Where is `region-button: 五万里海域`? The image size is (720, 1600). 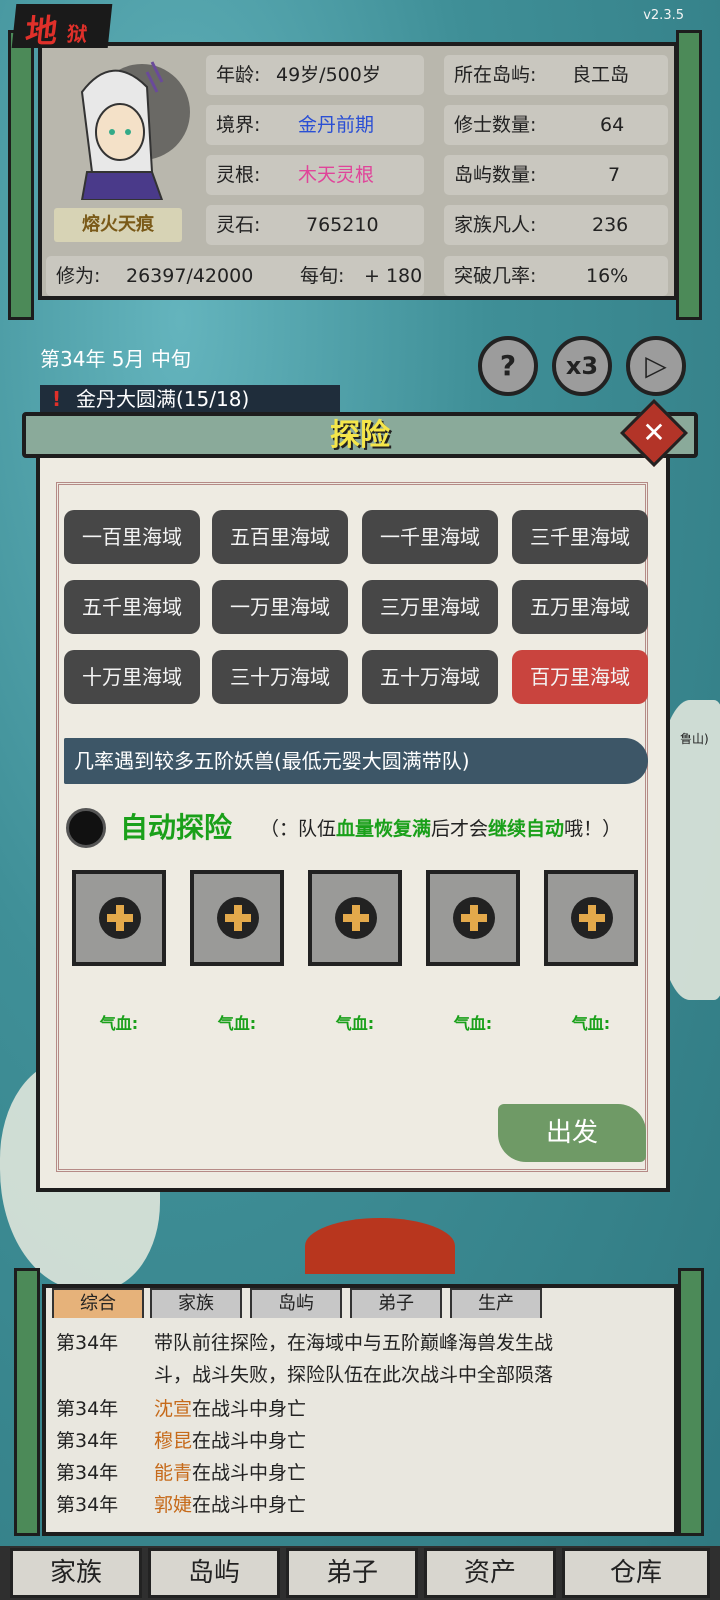
region-button: 五万里海域 is located at coordinates (580, 607).